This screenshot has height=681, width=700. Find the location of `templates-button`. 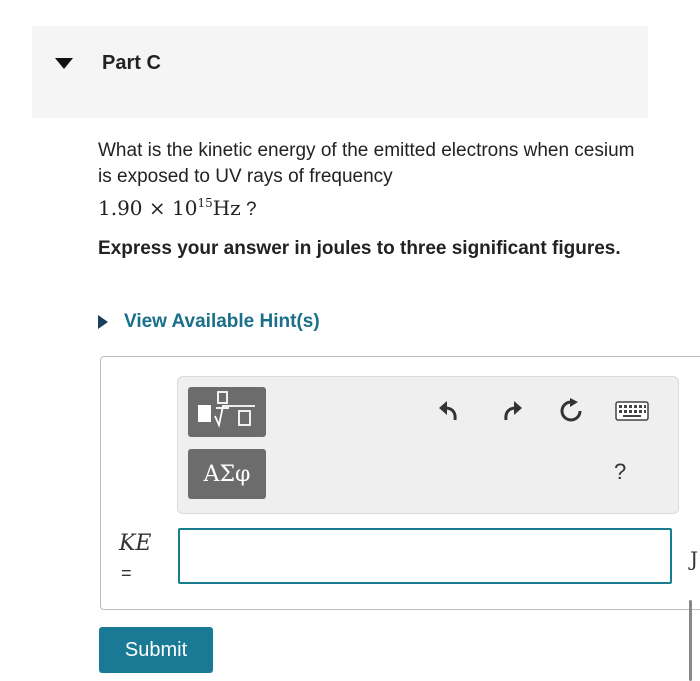

templates-button is located at coordinates (227, 412).